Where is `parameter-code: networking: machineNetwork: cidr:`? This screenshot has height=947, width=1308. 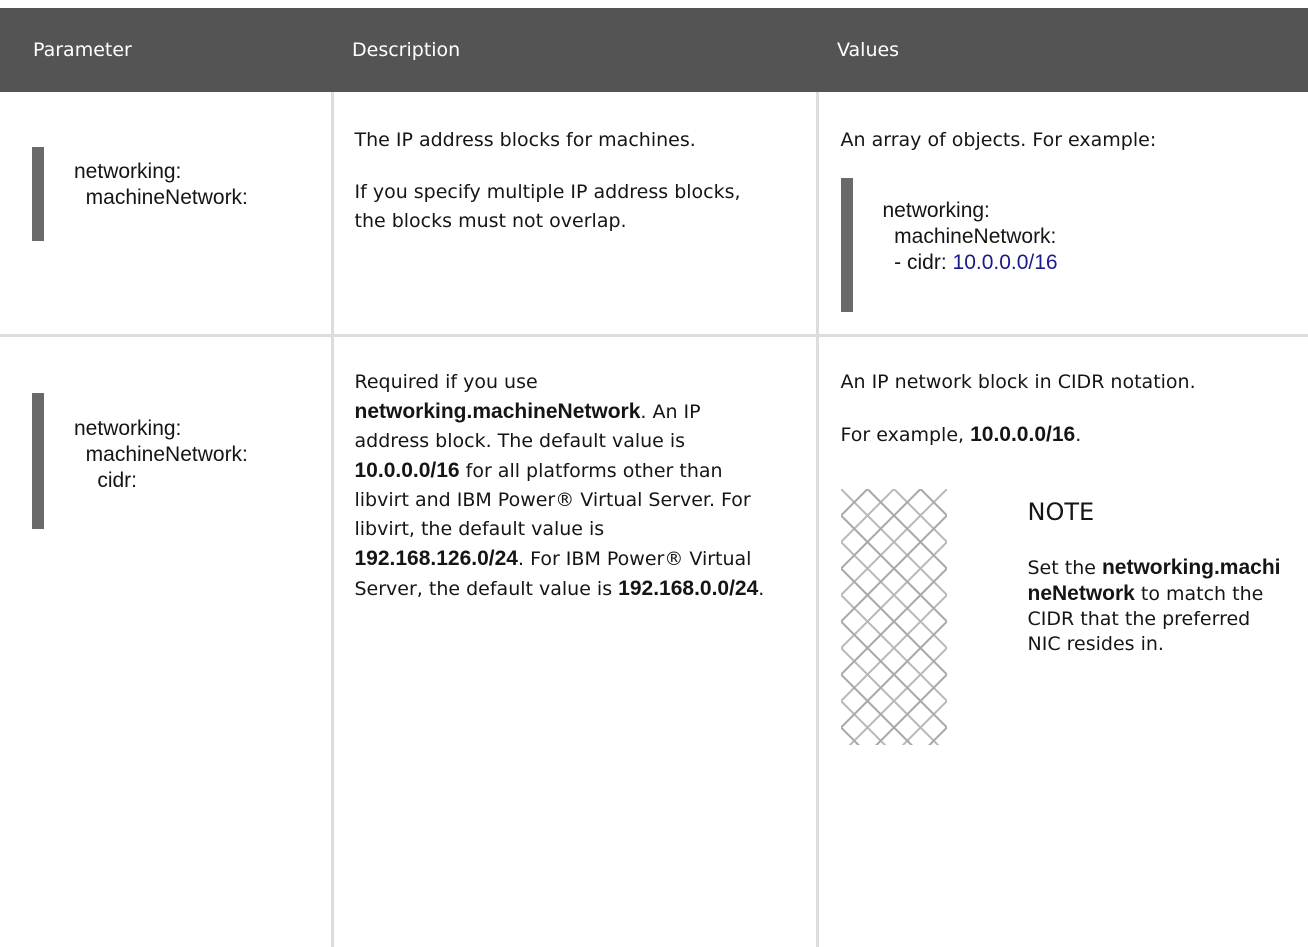 parameter-code: networking: machineNetwork: cidr: is located at coordinates (181, 460).